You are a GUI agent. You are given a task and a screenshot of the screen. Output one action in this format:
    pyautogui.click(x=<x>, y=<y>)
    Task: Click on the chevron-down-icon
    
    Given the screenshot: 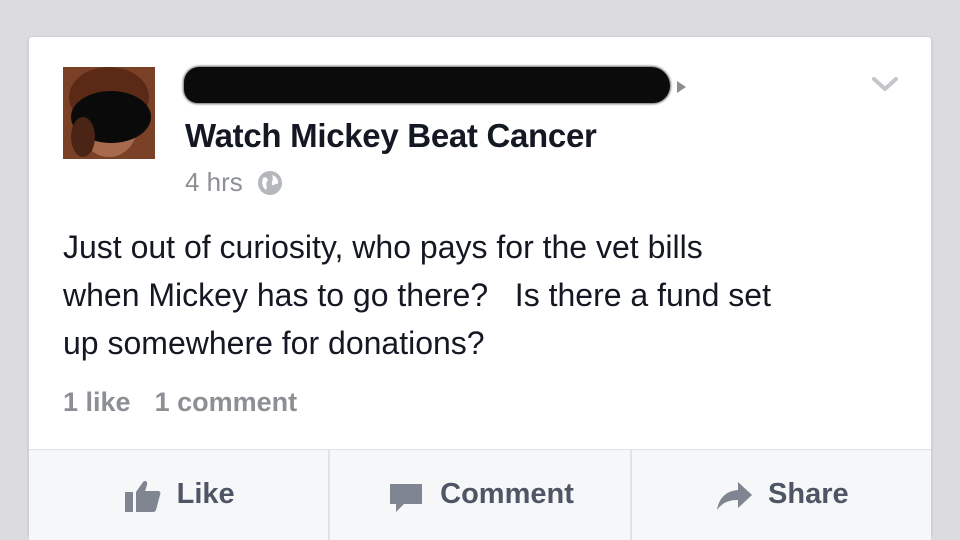 What is the action you would take?
    pyautogui.click(x=885, y=84)
    